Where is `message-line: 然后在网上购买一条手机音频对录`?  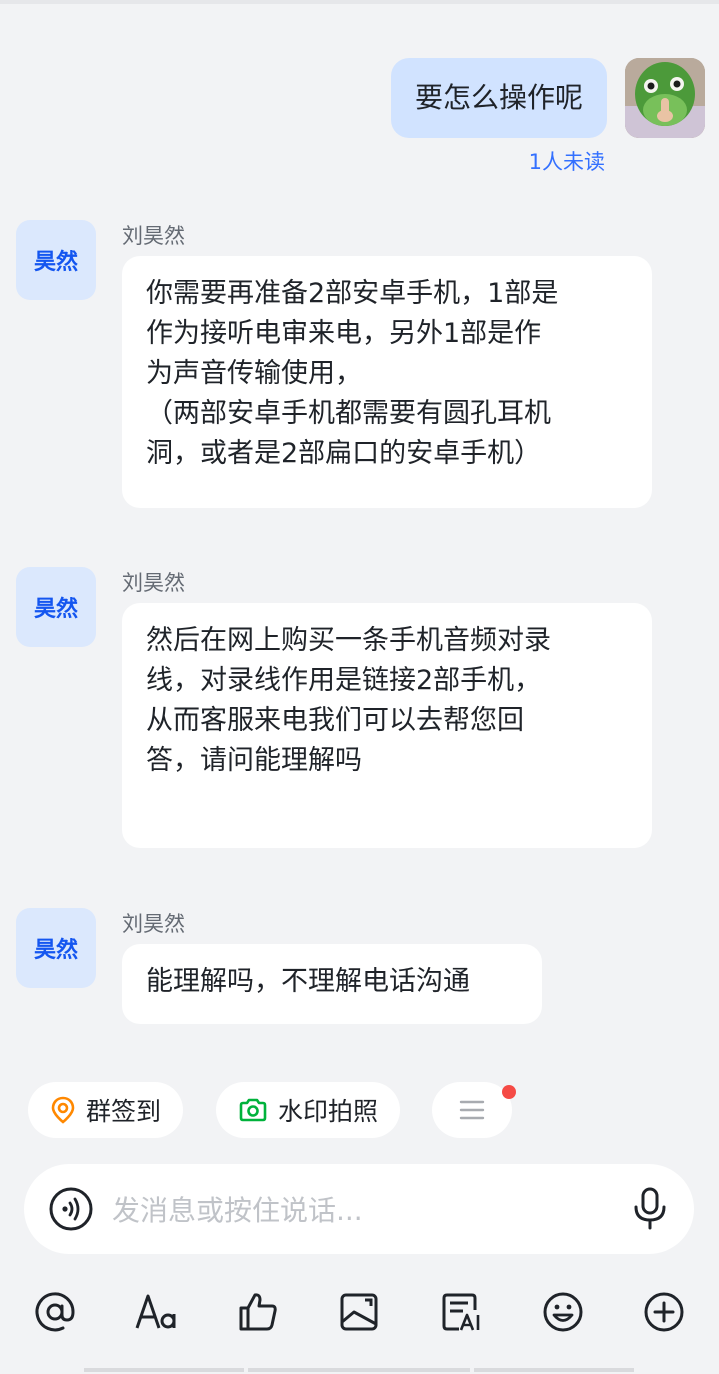
message-line: 然后在网上购买一条手机音频对录 is located at coordinates (348, 640).